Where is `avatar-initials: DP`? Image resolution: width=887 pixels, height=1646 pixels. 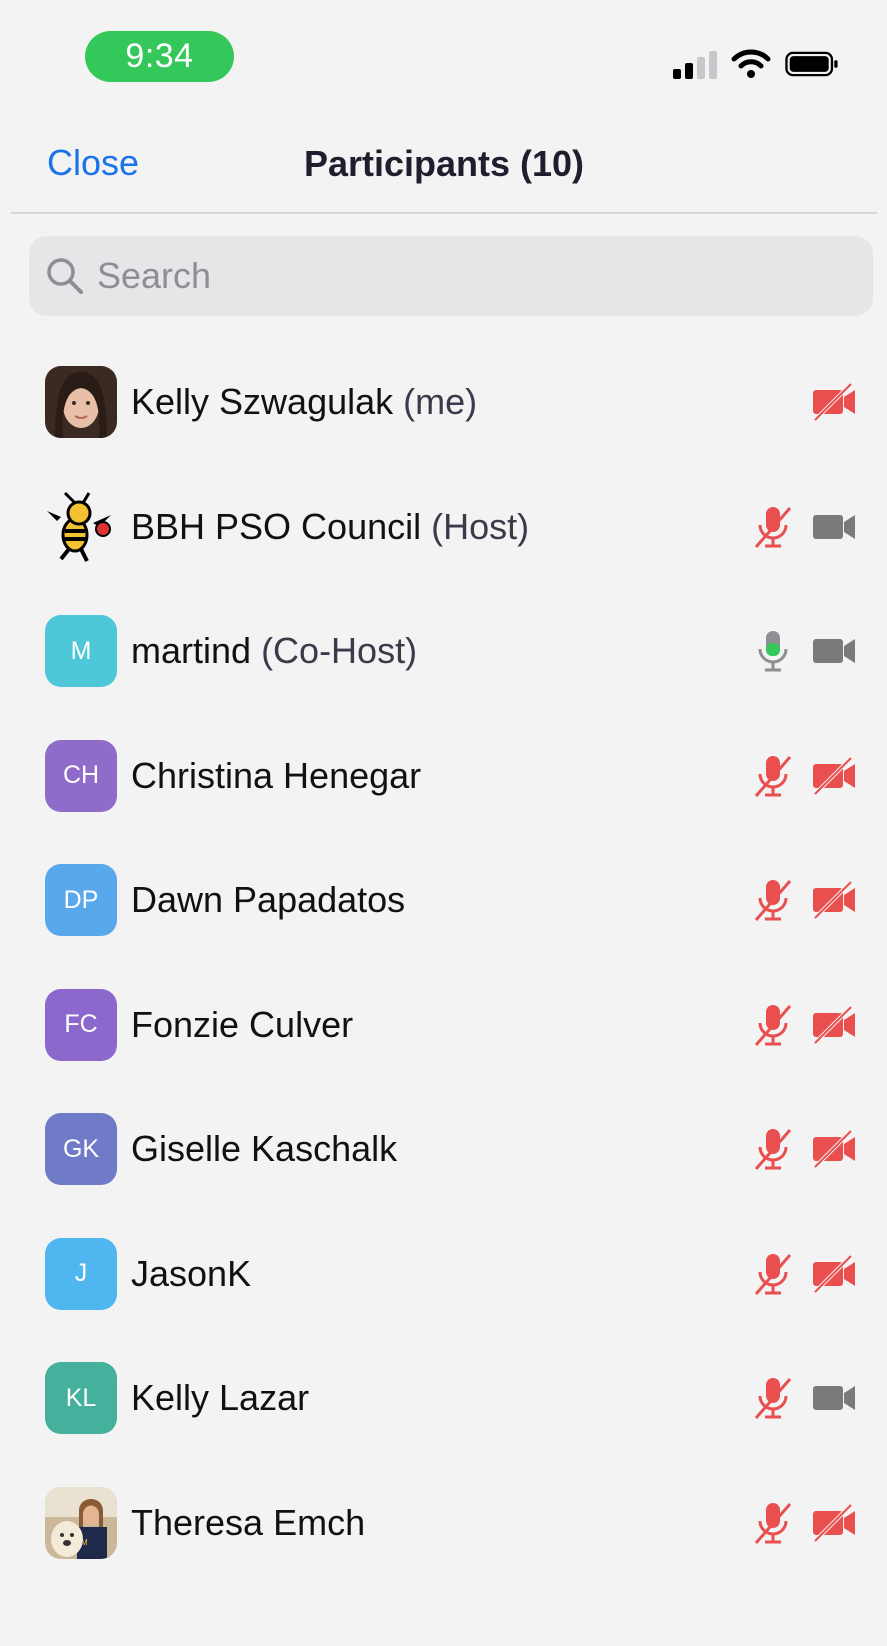 avatar-initials: DP is located at coordinates (81, 899).